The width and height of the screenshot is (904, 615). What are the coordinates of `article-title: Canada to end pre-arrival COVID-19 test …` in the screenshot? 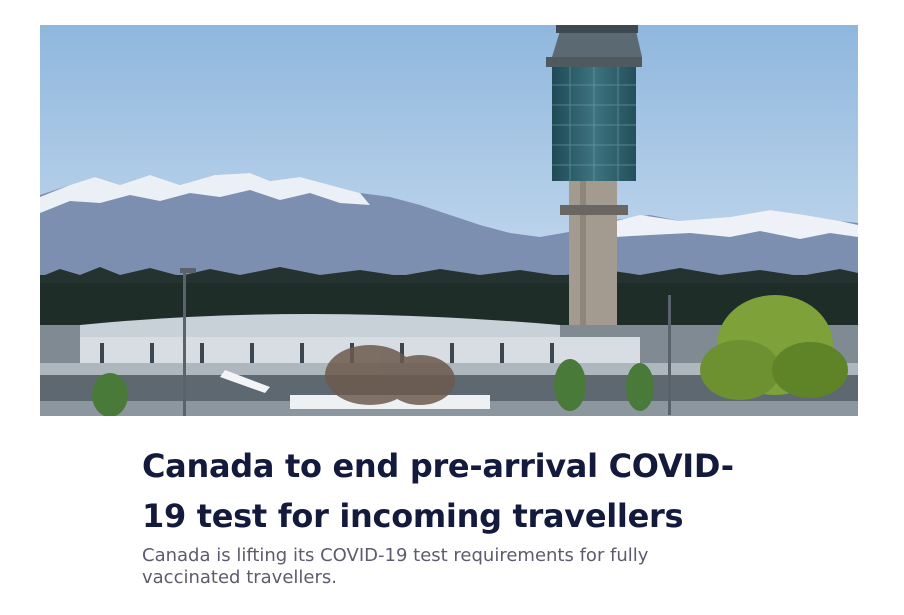 It's located at (447, 491).